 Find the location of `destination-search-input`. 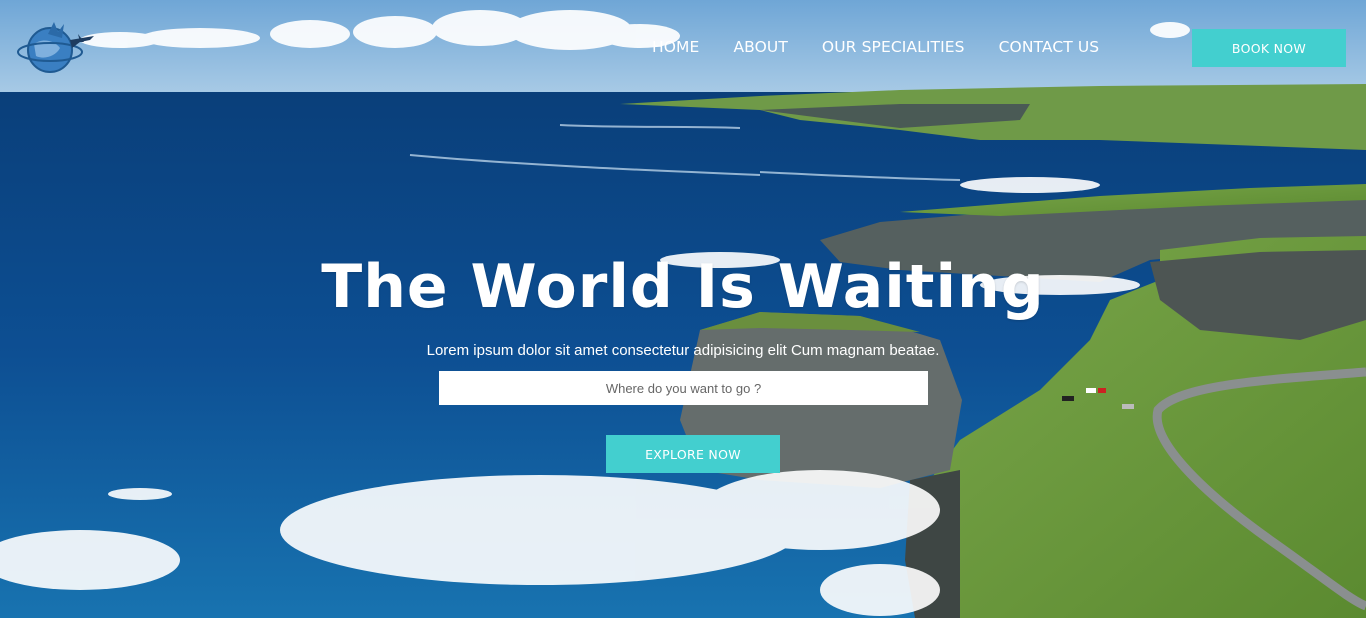

destination-search-input is located at coordinates (683, 388).